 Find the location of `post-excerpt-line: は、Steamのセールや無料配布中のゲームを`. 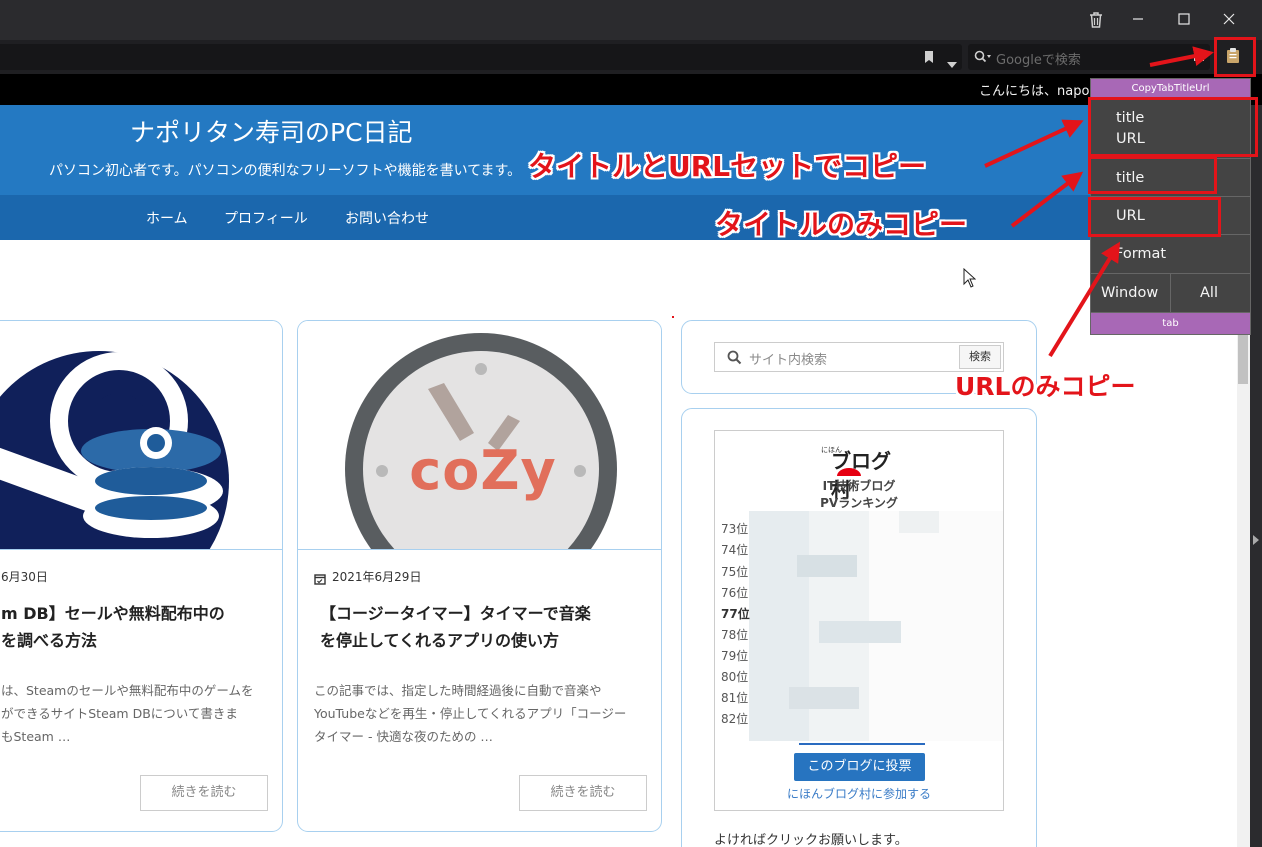

post-excerpt-line: は、Steamのセールや無料配布中のゲームを is located at coordinates (127, 690).